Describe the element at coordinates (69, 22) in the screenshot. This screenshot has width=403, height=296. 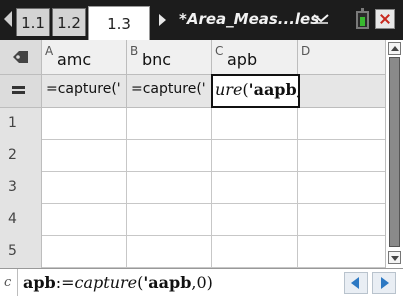
I see `tab-1-2: 1.2` at that location.